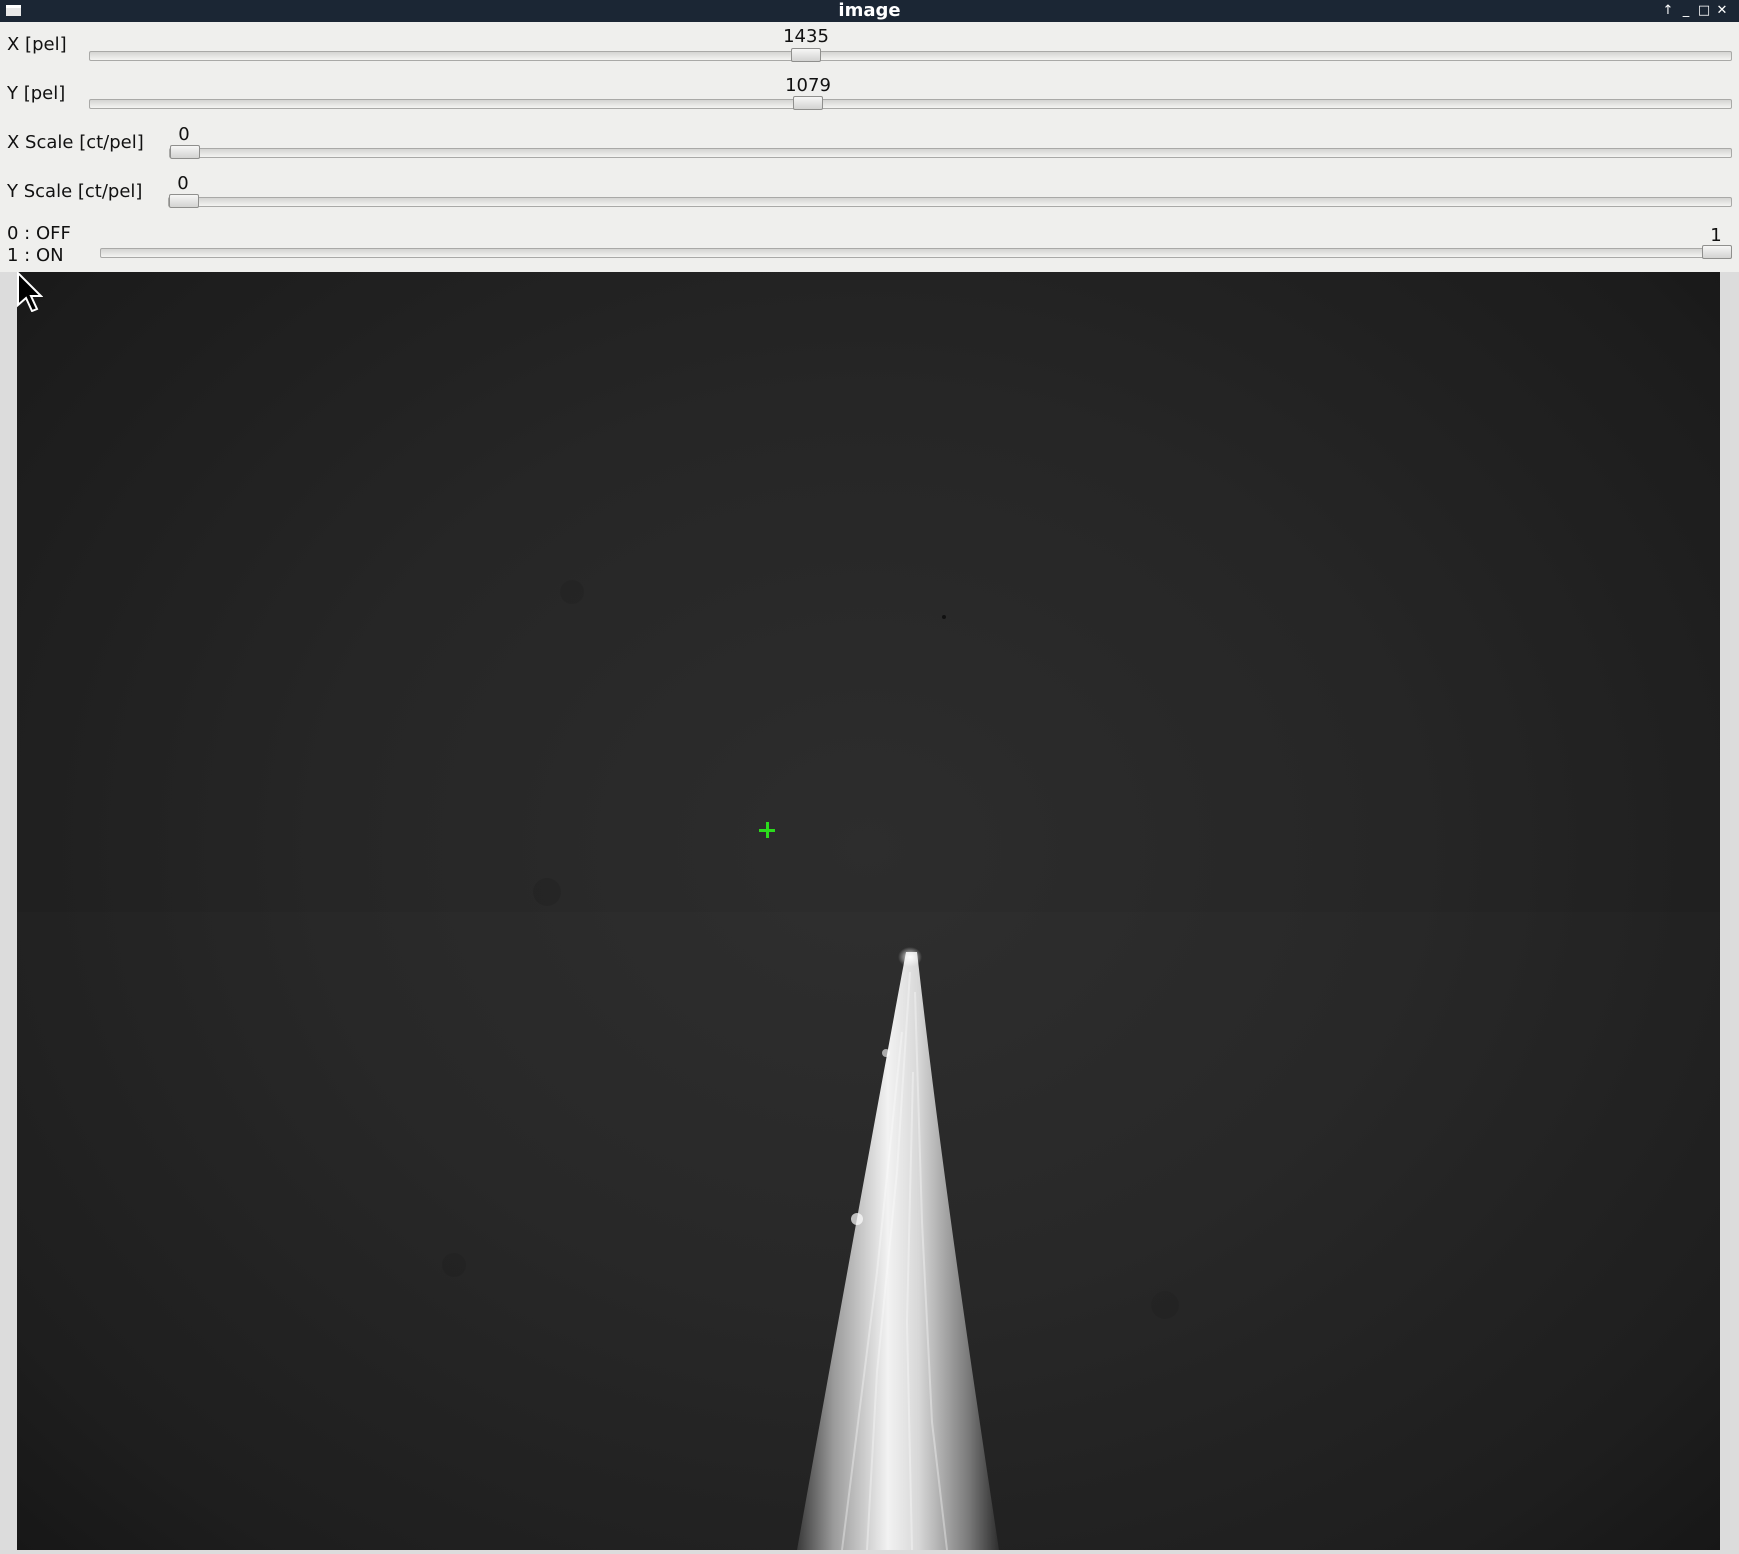 This screenshot has height=1554, width=1739. Describe the element at coordinates (806, 36) in the screenshot. I see `x-value: 1435` at that location.